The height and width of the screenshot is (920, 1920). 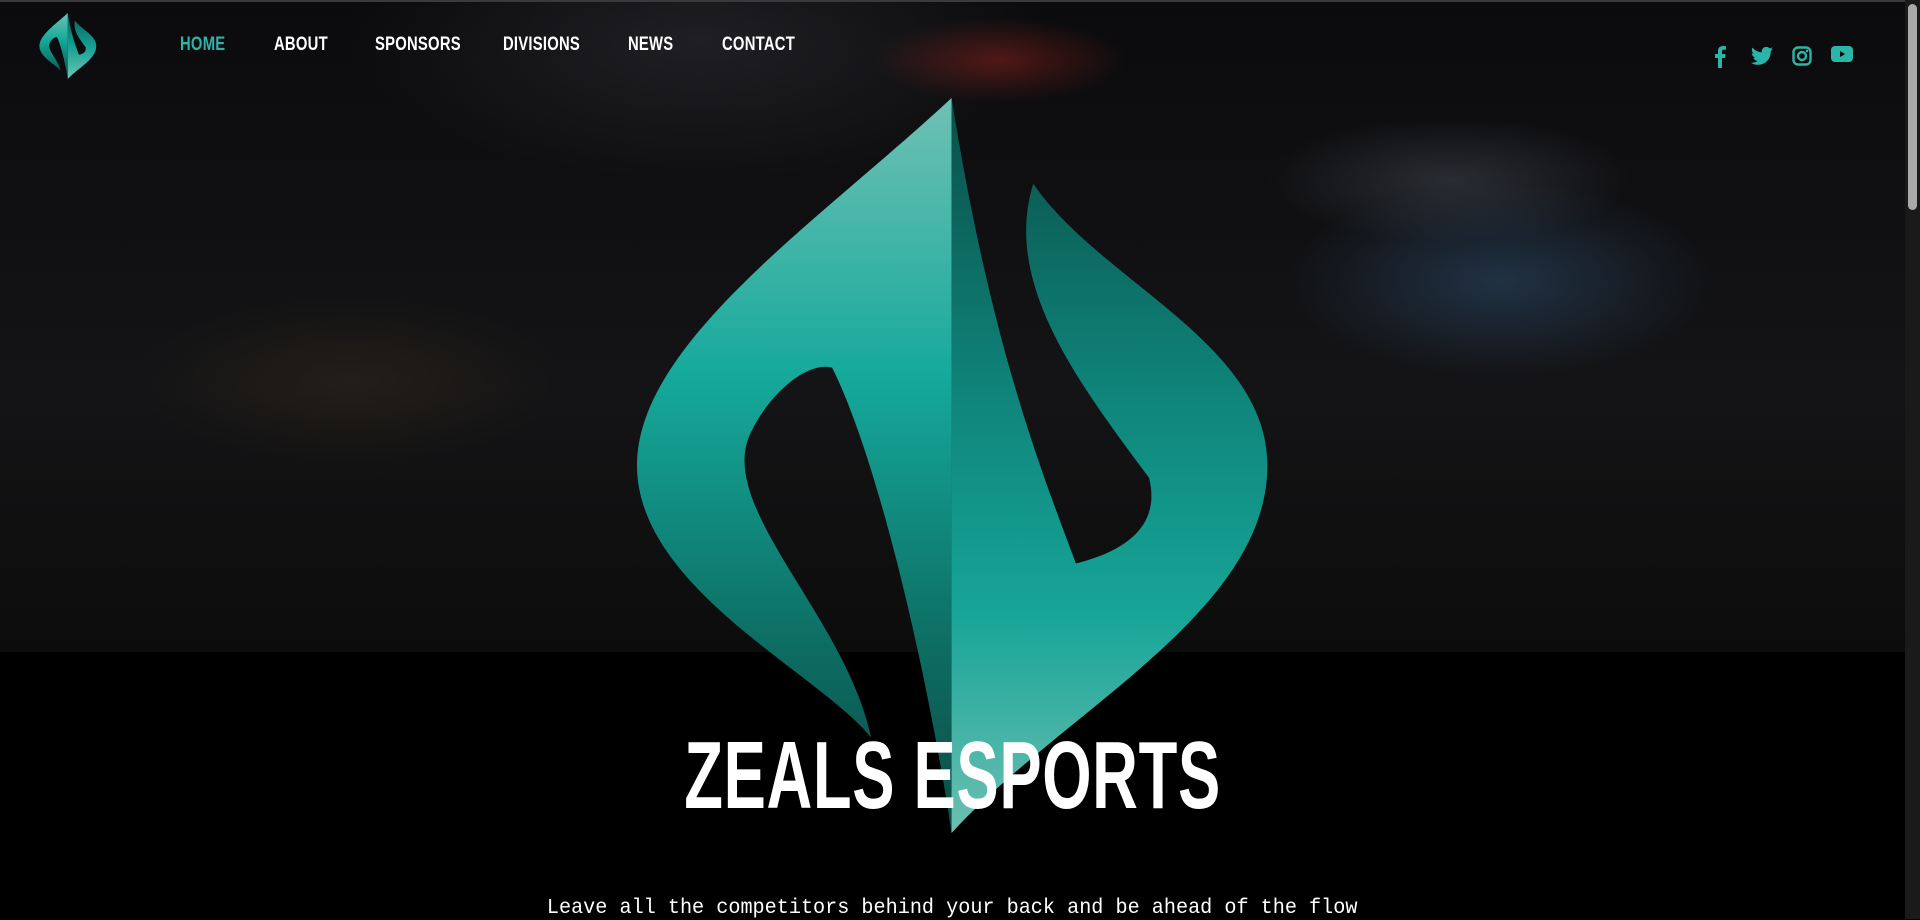 What do you see at coordinates (541, 45) in the screenshot?
I see `nav-divisions: DIVISIONS` at bounding box center [541, 45].